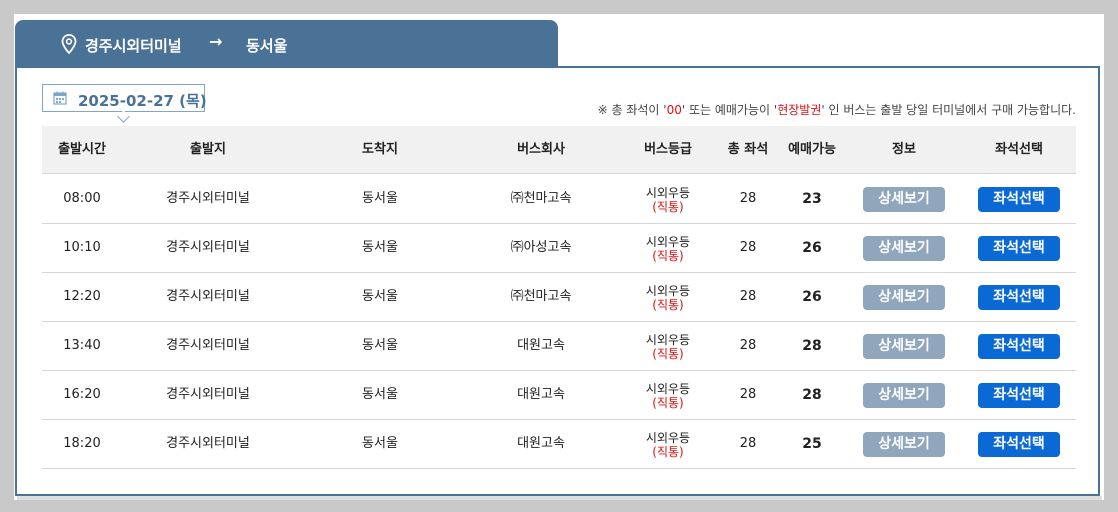 The width and height of the screenshot is (1118, 512). I want to click on notice-suffix: ' 인 버스는 출발 당일 터미널에서 구매 가능합니다., so click(948, 110).